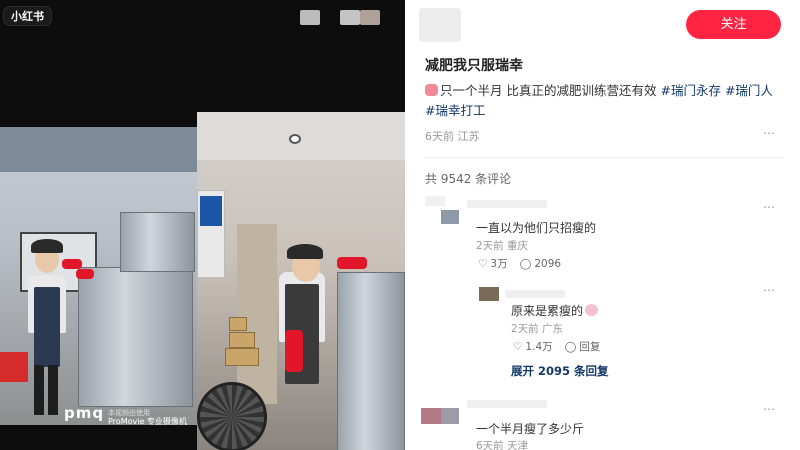  What do you see at coordinates (583, 346) in the screenshot?
I see `reply-button: ◯ 回复` at bounding box center [583, 346].